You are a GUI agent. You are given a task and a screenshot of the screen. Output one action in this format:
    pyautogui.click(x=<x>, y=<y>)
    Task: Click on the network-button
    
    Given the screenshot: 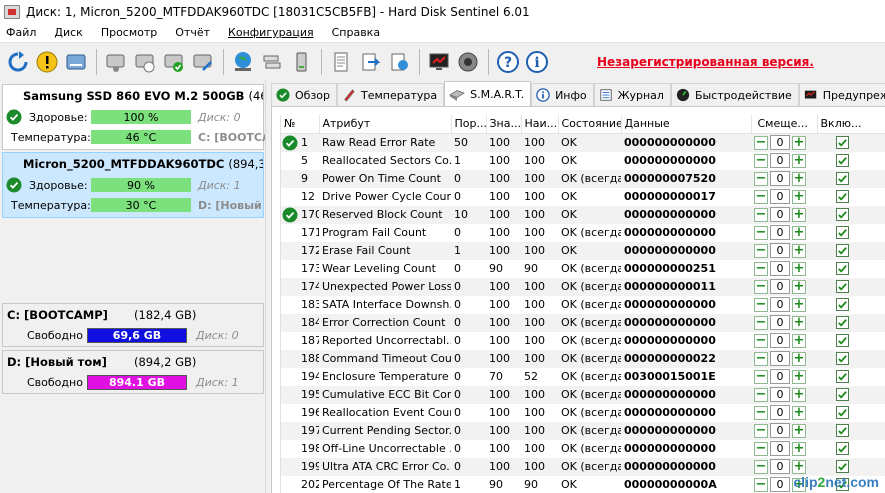 What is the action you would take?
    pyautogui.click(x=243, y=62)
    